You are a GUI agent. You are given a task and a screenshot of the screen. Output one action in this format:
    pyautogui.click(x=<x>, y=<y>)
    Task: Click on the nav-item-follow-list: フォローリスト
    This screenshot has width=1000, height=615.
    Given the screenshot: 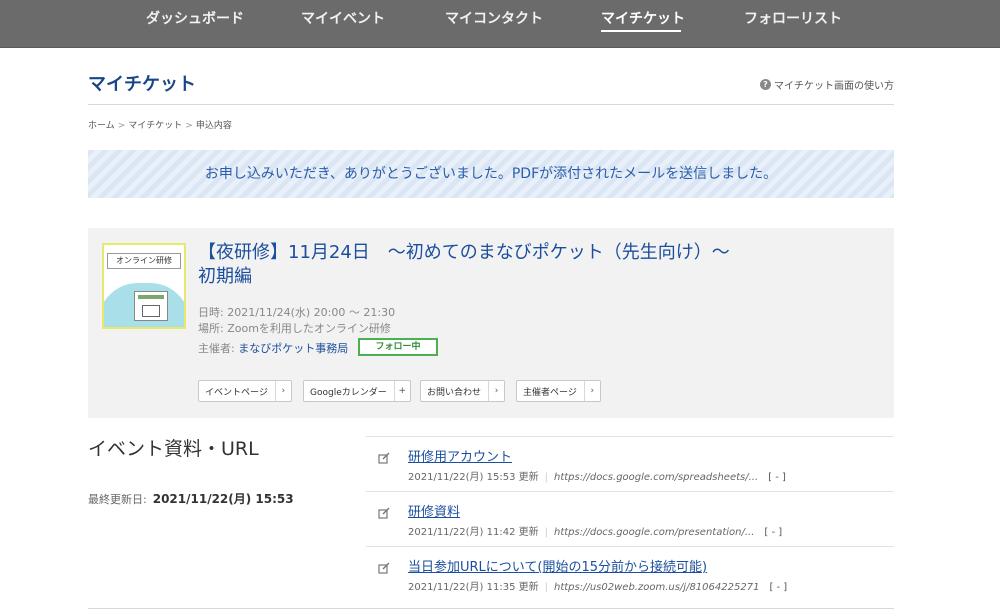 What is the action you would take?
    pyautogui.click(x=793, y=18)
    